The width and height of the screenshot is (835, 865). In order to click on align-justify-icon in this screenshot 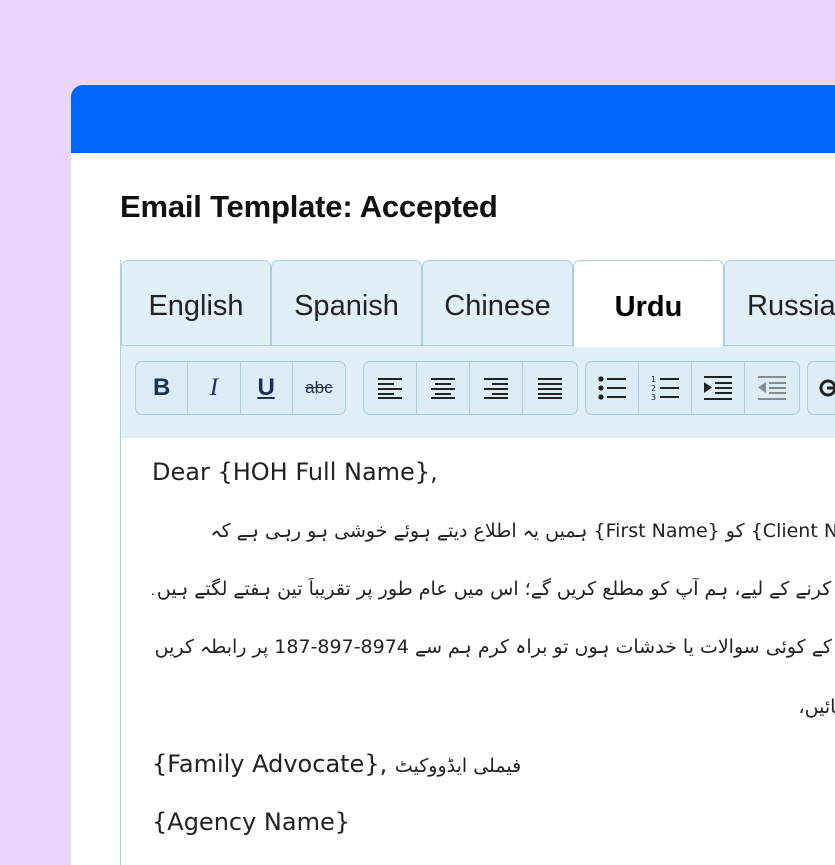, I will do `click(549, 388)`.